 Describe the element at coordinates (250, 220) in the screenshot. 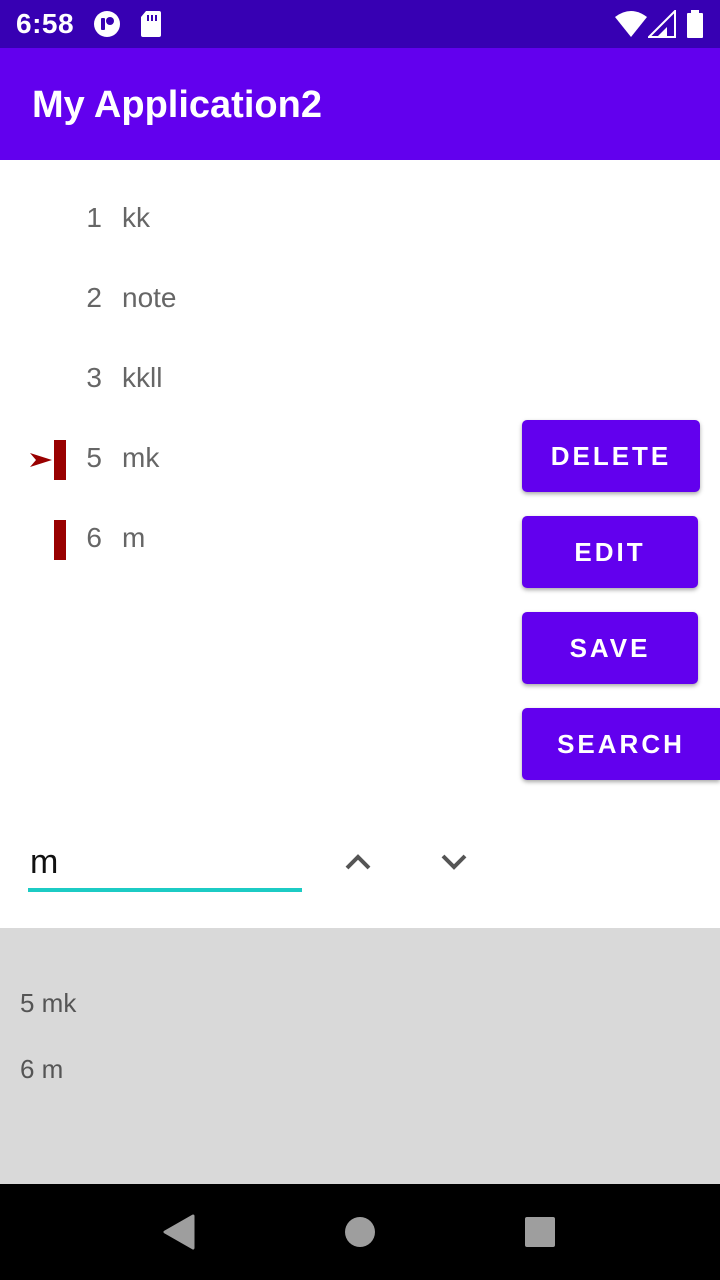

I see `list-item: 1 kk` at that location.